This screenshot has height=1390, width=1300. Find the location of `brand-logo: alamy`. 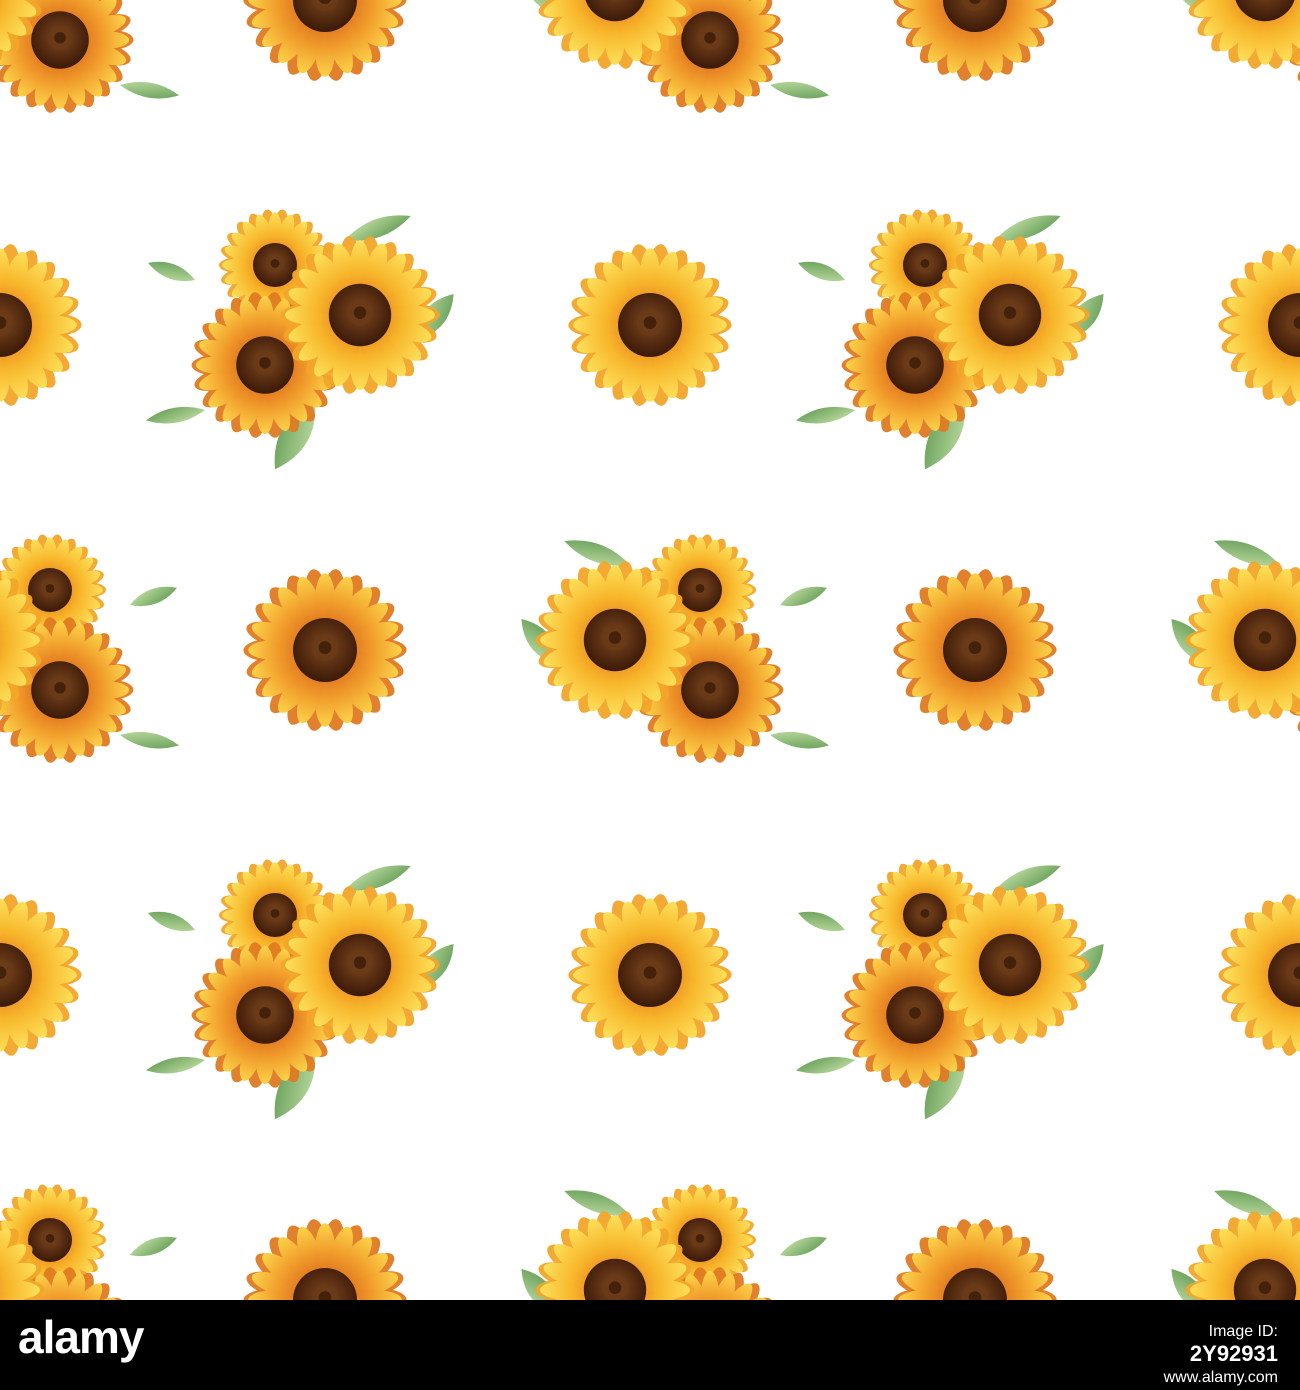

brand-logo: alamy is located at coordinates (81, 1337).